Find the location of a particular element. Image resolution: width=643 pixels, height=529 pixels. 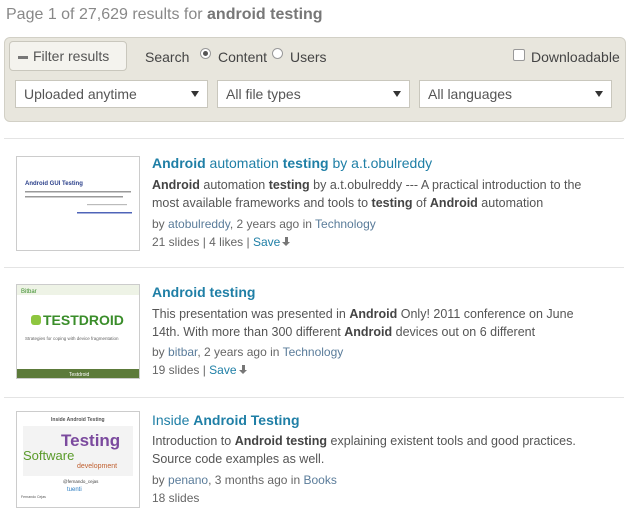

svg-text: Fernando Cejas is located at coordinates (33, 497).